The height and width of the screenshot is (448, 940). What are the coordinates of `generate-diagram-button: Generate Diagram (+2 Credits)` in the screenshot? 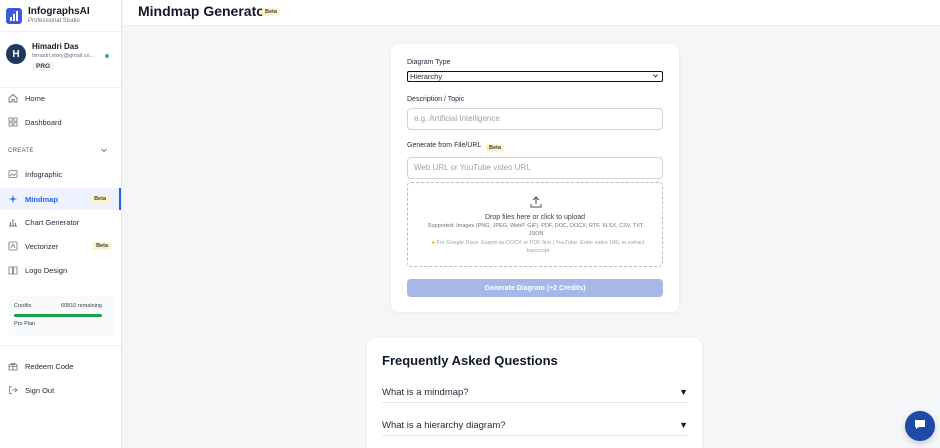 It's located at (535, 288).